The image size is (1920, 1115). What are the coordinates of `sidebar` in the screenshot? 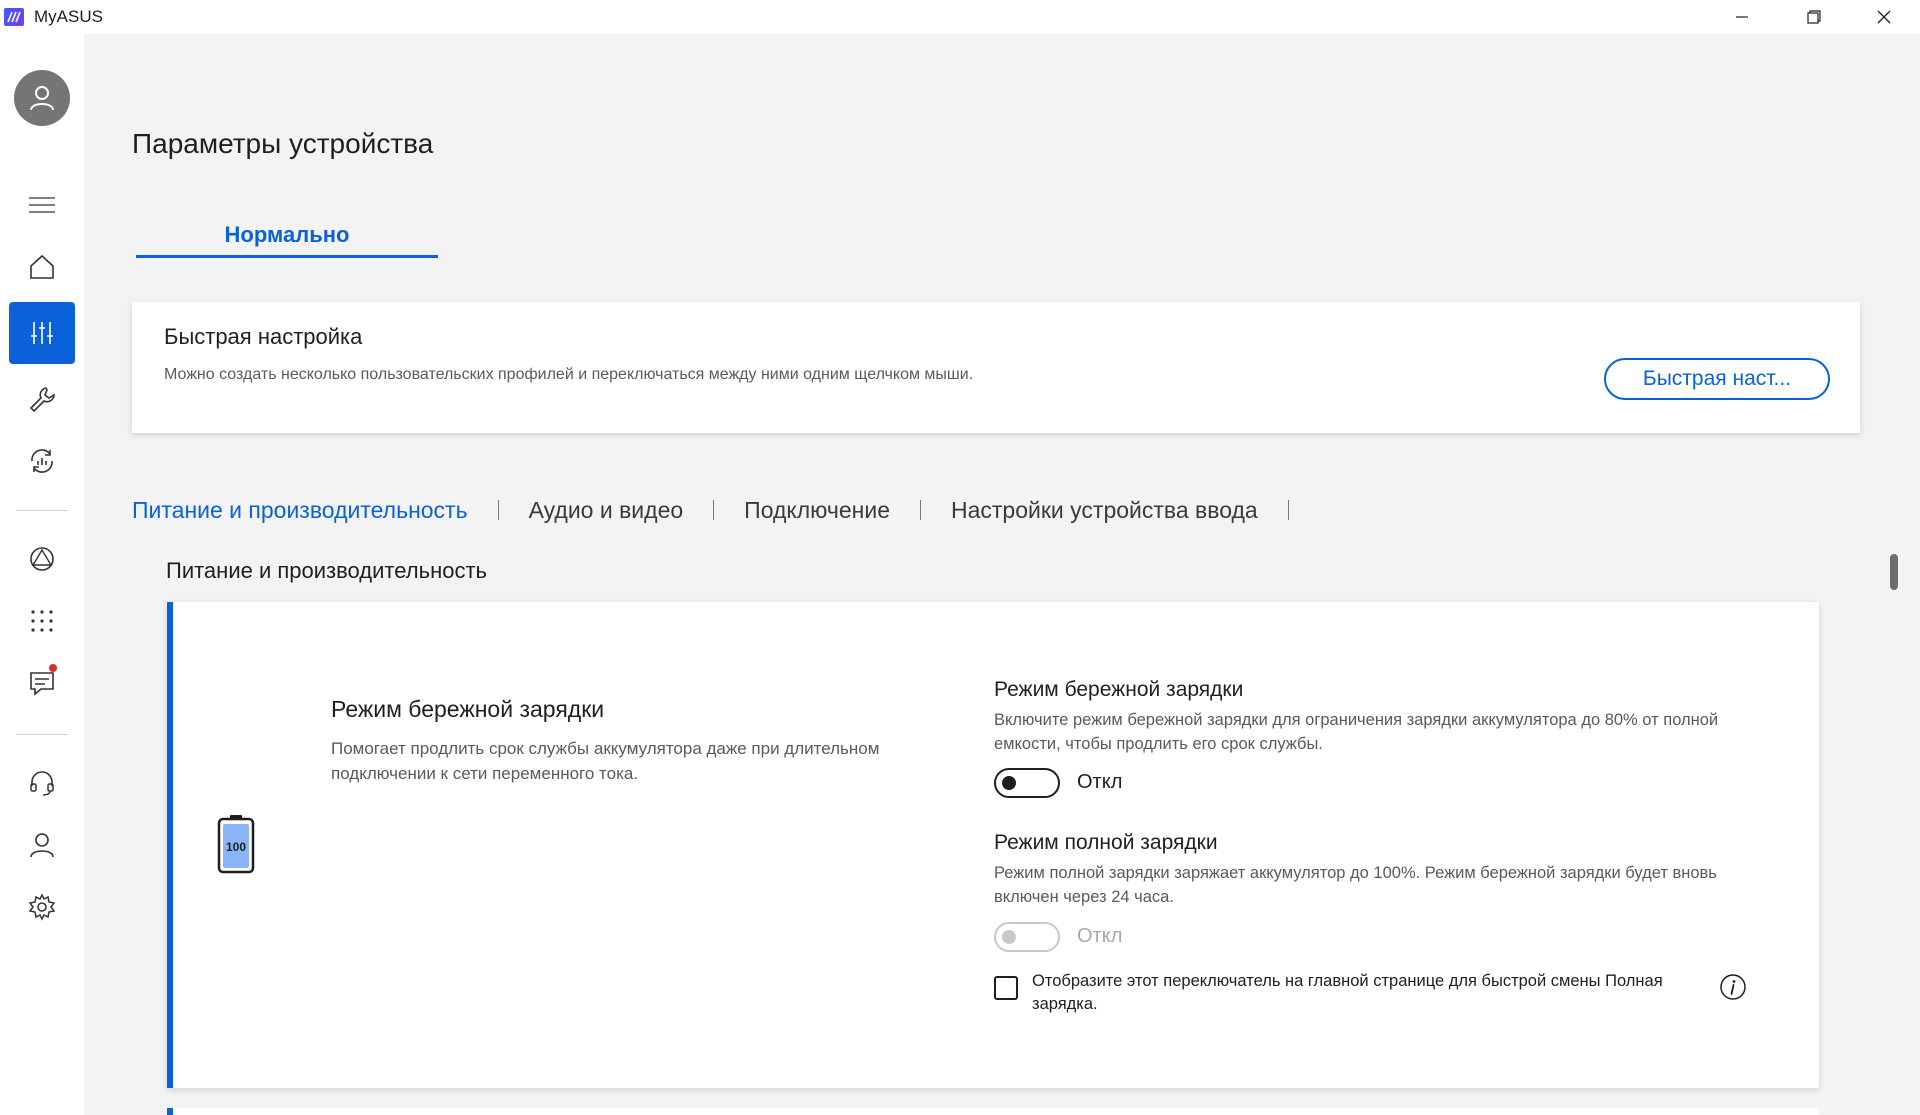 It's located at (42, 574).